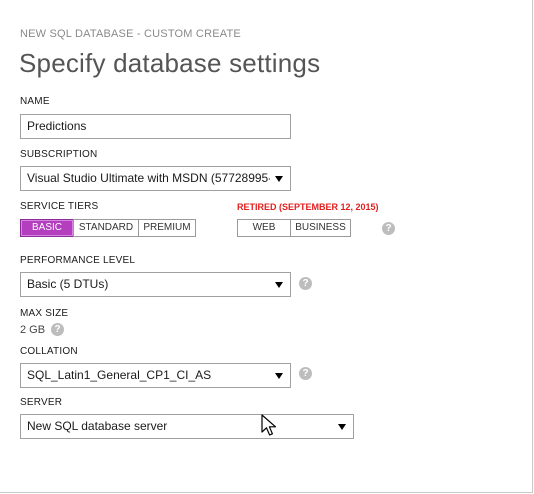 The width and height of the screenshot is (534, 494). I want to click on server-value: New SQL database server, so click(97, 426).